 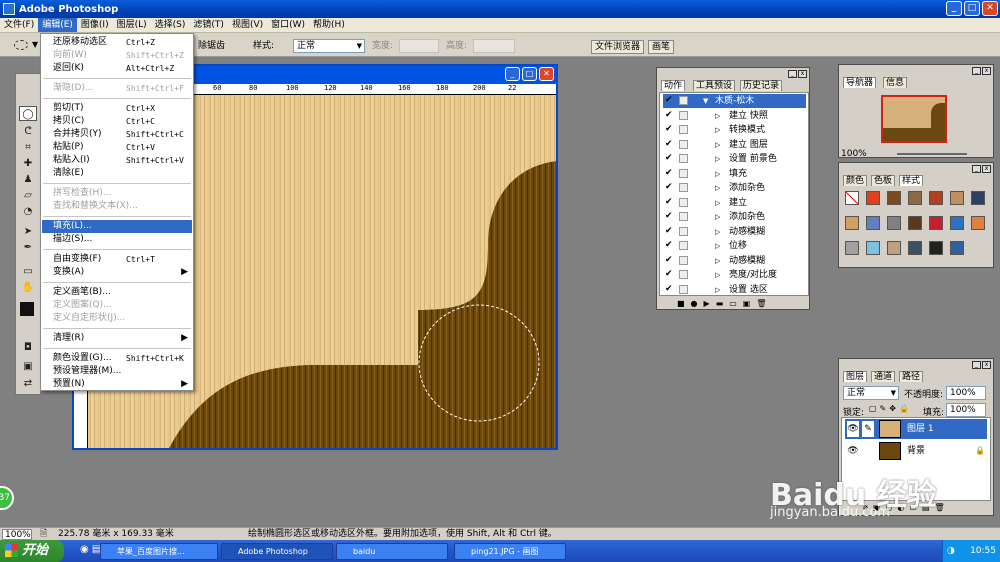 What do you see at coordinates (28, 113) in the screenshot?
I see `marquee-tool-icon: ◯` at bounding box center [28, 113].